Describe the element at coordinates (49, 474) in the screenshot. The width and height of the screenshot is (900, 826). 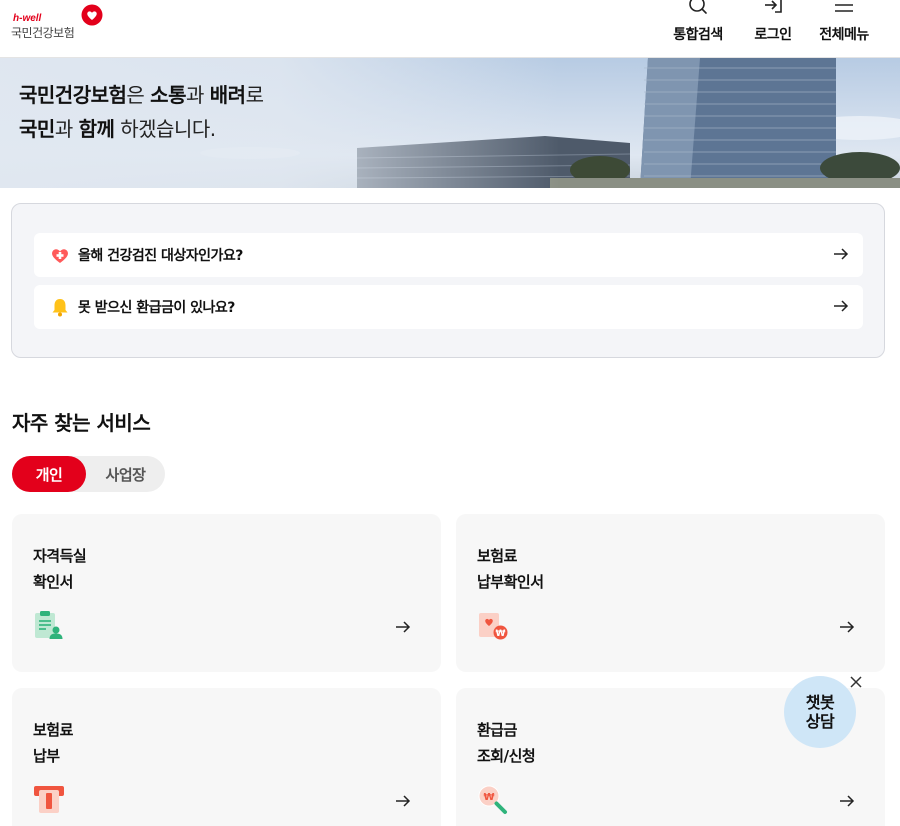
I see `tab-individual: 개인` at that location.